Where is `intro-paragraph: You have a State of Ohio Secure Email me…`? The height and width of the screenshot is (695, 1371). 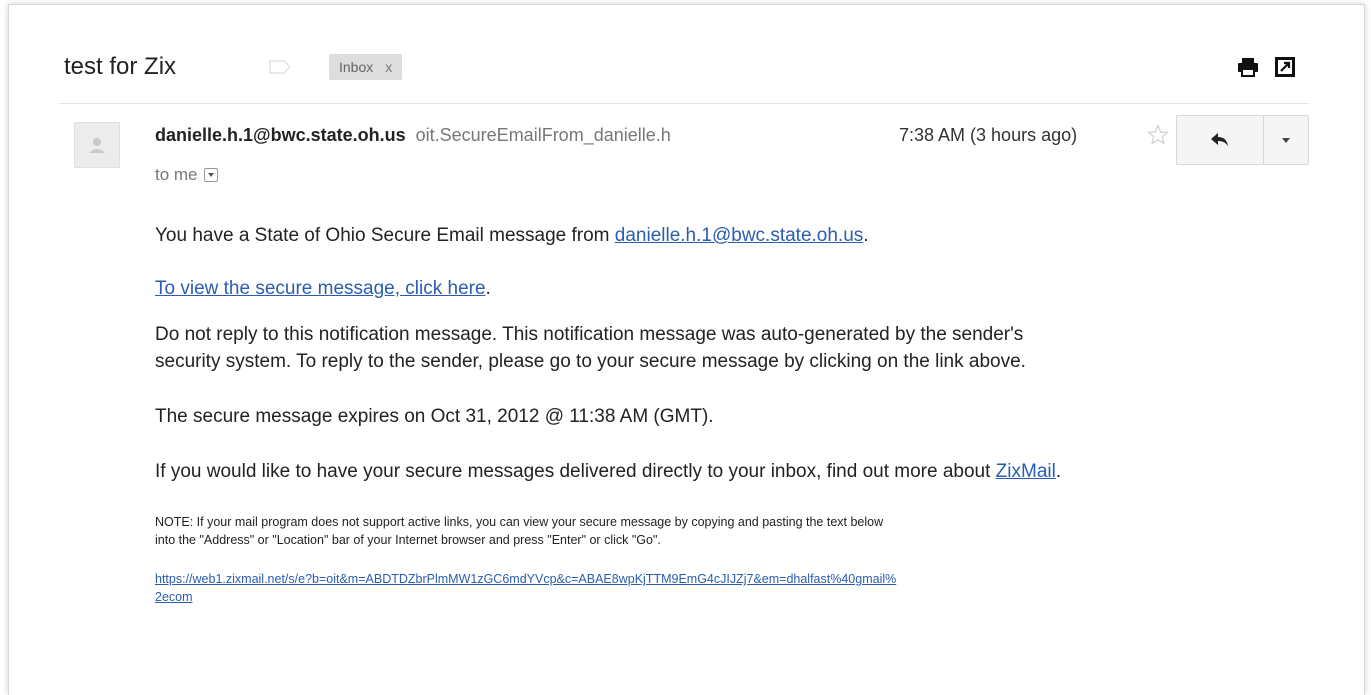
intro-paragraph: You have a State of Ohio Secure Email me… is located at coordinates (512, 235).